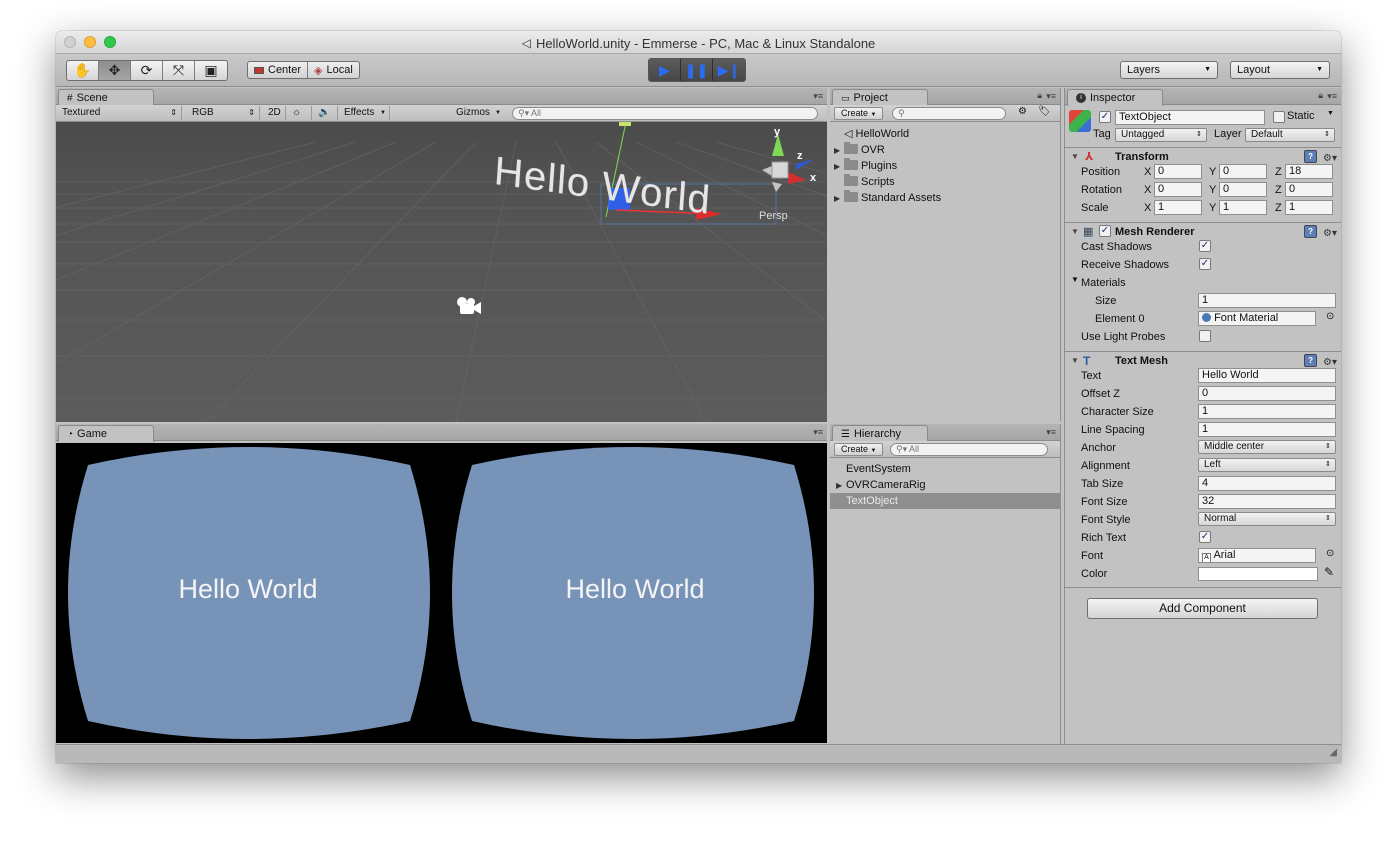  What do you see at coordinates (697, 70) in the screenshot?
I see `pause-button: ❚❚` at bounding box center [697, 70].